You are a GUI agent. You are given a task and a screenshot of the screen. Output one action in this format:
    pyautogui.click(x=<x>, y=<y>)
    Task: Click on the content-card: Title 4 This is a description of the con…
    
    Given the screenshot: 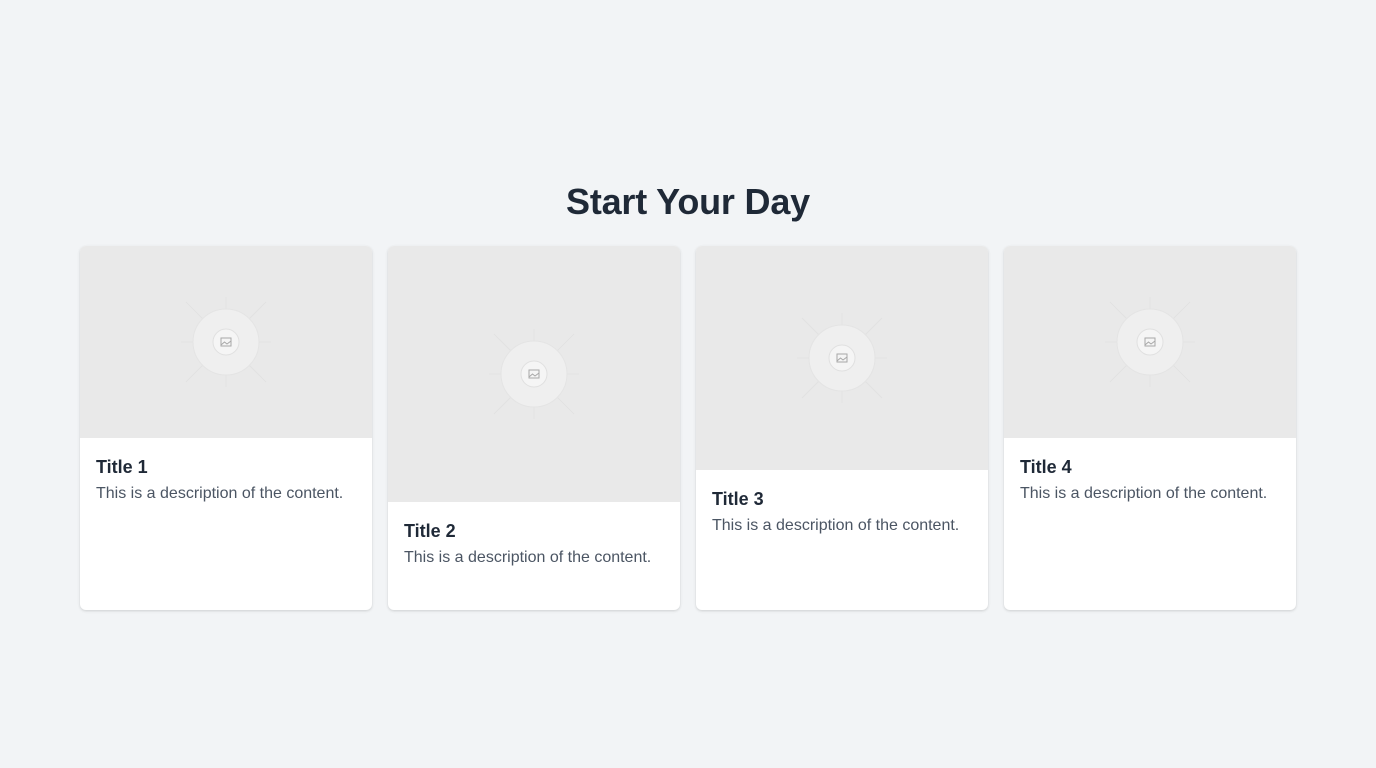 What is the action you would take?
    pyautogui.click(x=1150, y=428)
    